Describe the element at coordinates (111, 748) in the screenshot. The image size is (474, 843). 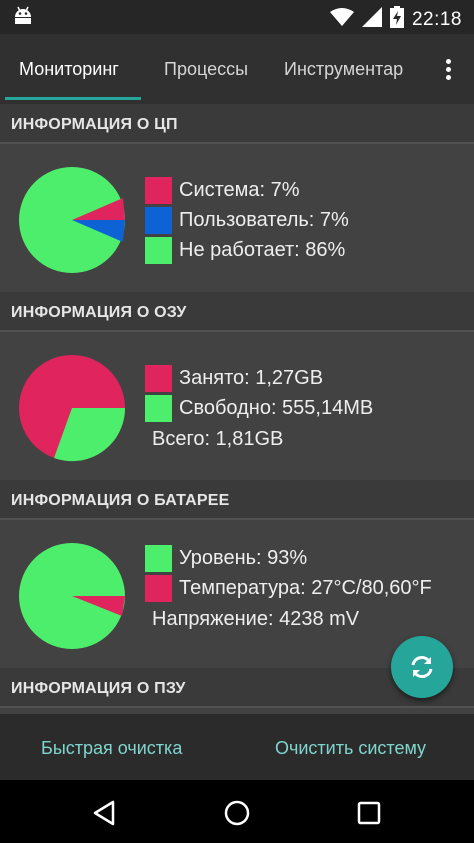
I see `quick-clean-button: Быстрая очистка` at that location.